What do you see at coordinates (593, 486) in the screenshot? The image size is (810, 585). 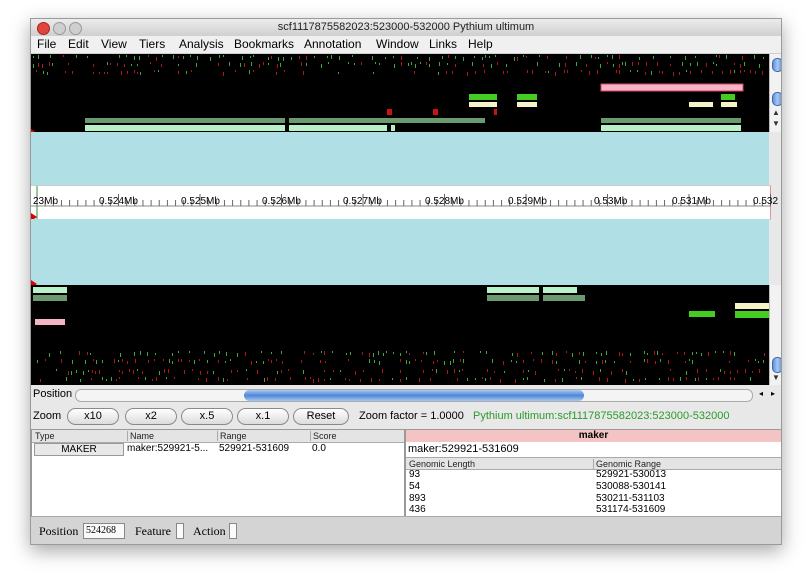 I see `table-row: 54 530088-530141` at bounding box center [593, 486].